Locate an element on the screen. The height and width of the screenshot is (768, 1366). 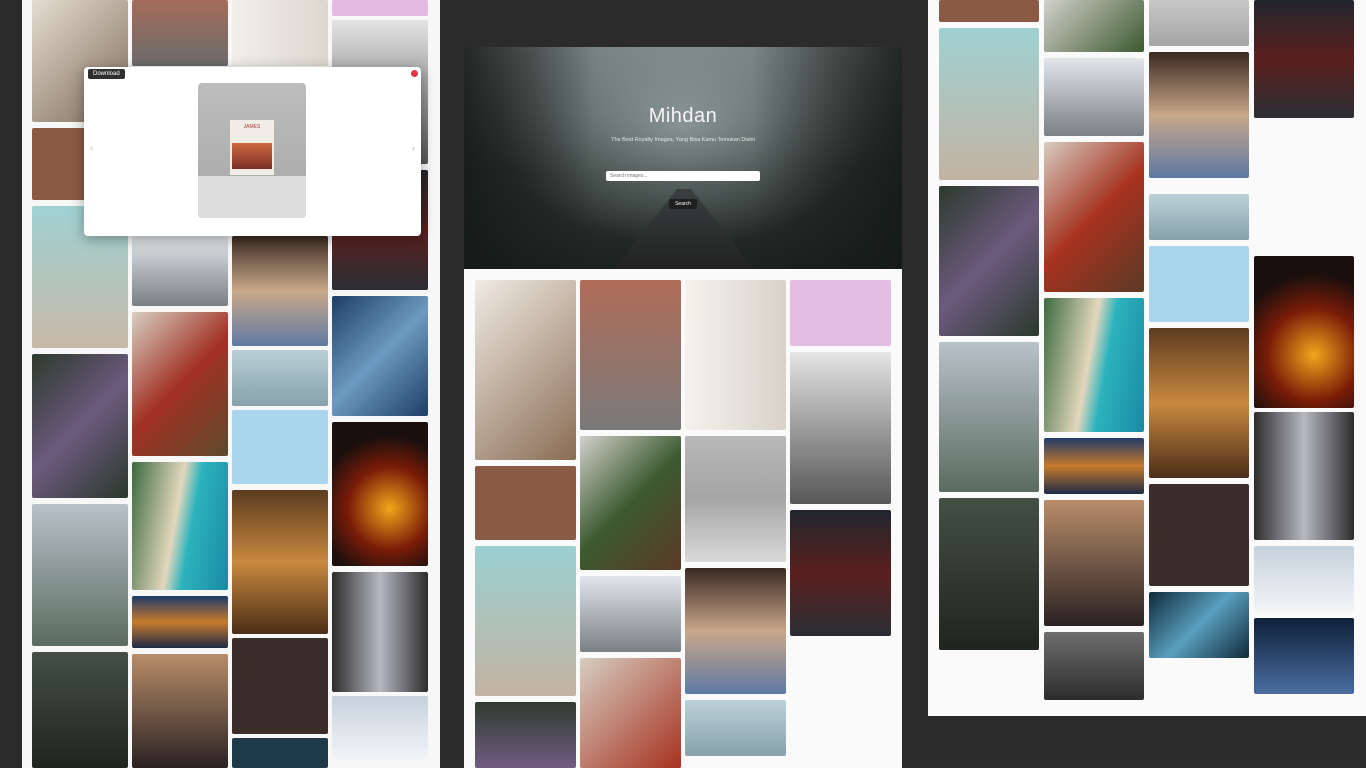
close-icon is located at coordinates (414, 73).